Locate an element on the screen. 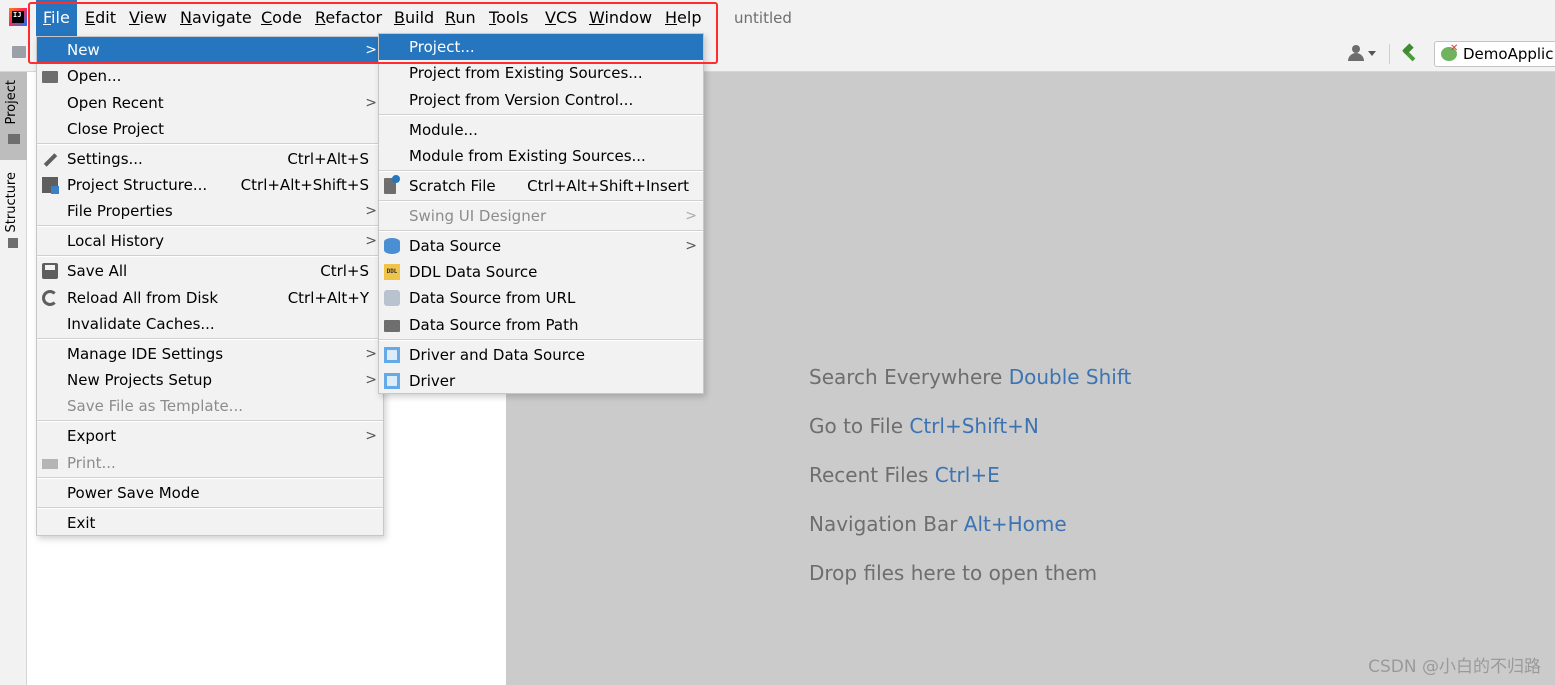 The height and width of the screenshot is (685, 1555). ddl-icon: DDL is located at coordinates (392, 272).